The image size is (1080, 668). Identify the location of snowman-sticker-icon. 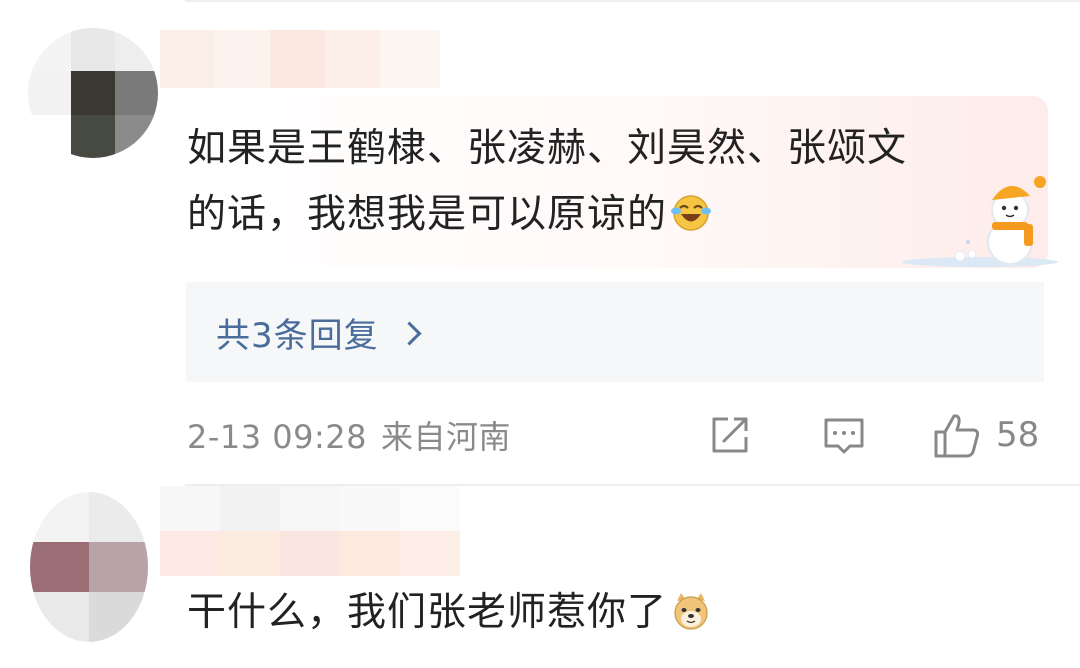
(980, 221).